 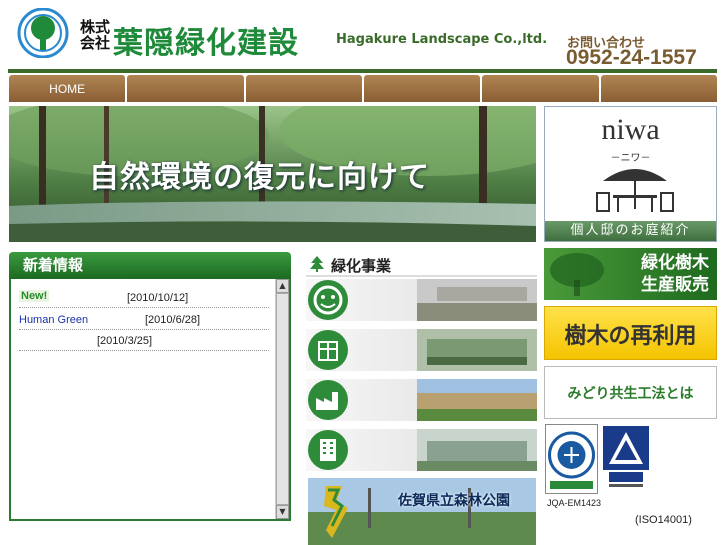 I want to click on news-new-badge: New!, so click(x=34, y=296).